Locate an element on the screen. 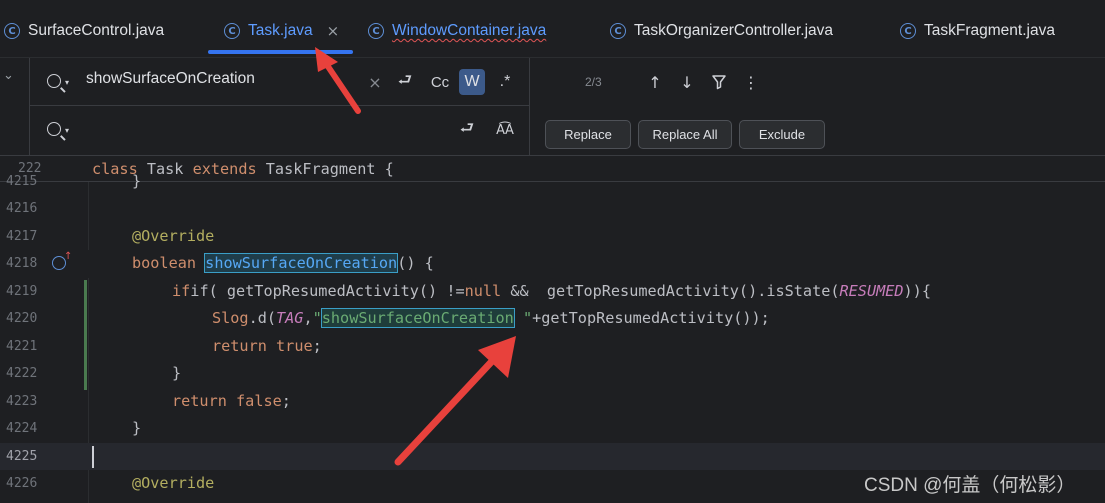 Image resolution: width=1105 pixels, height=503 pixels. replace-button: Replace is located at coordinates (588, 134).